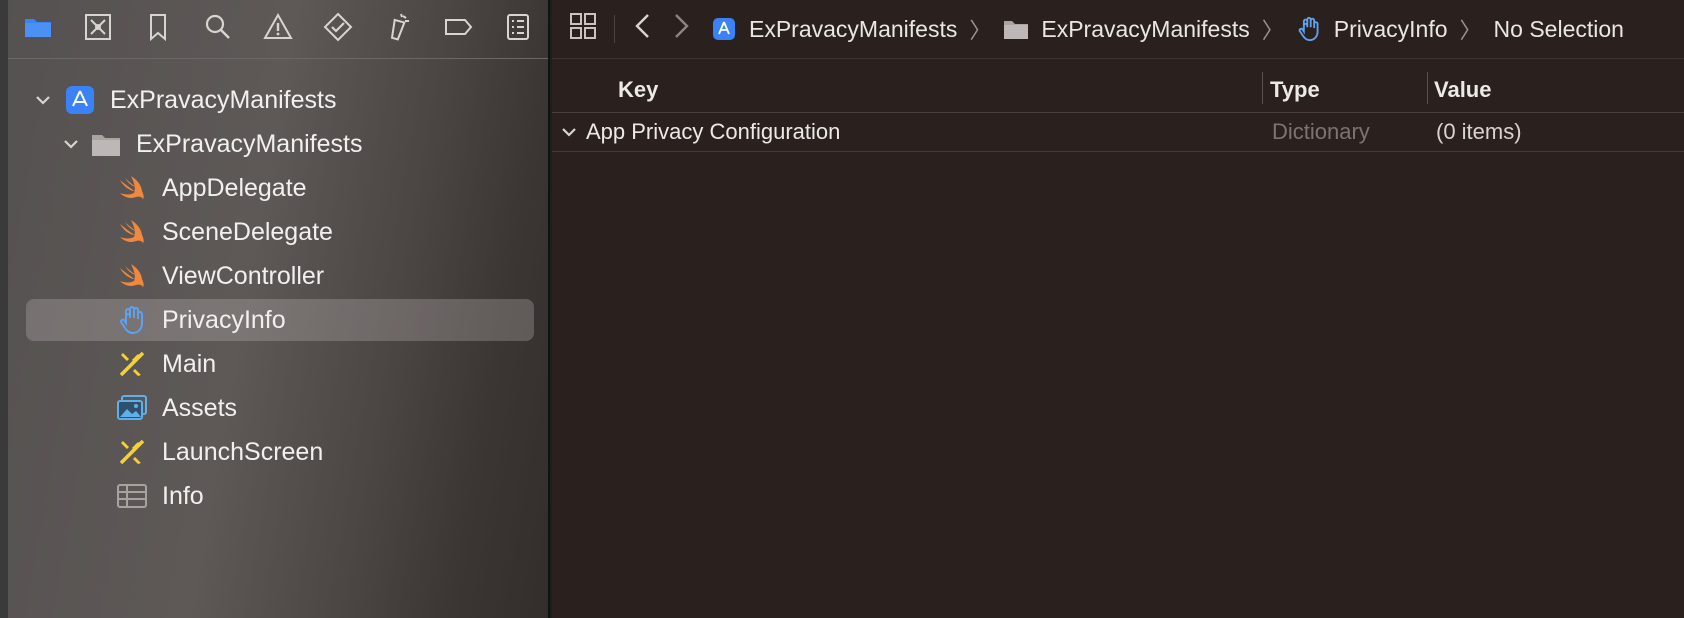  I want to click on bookmark-icon, so click(158, 29).